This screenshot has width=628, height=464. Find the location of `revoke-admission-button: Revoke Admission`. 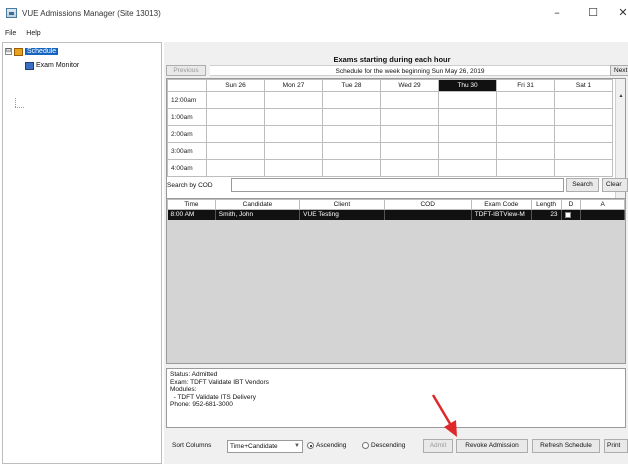

revoke-admission-button: Revoke Admission is located at coordinates (492, 446).